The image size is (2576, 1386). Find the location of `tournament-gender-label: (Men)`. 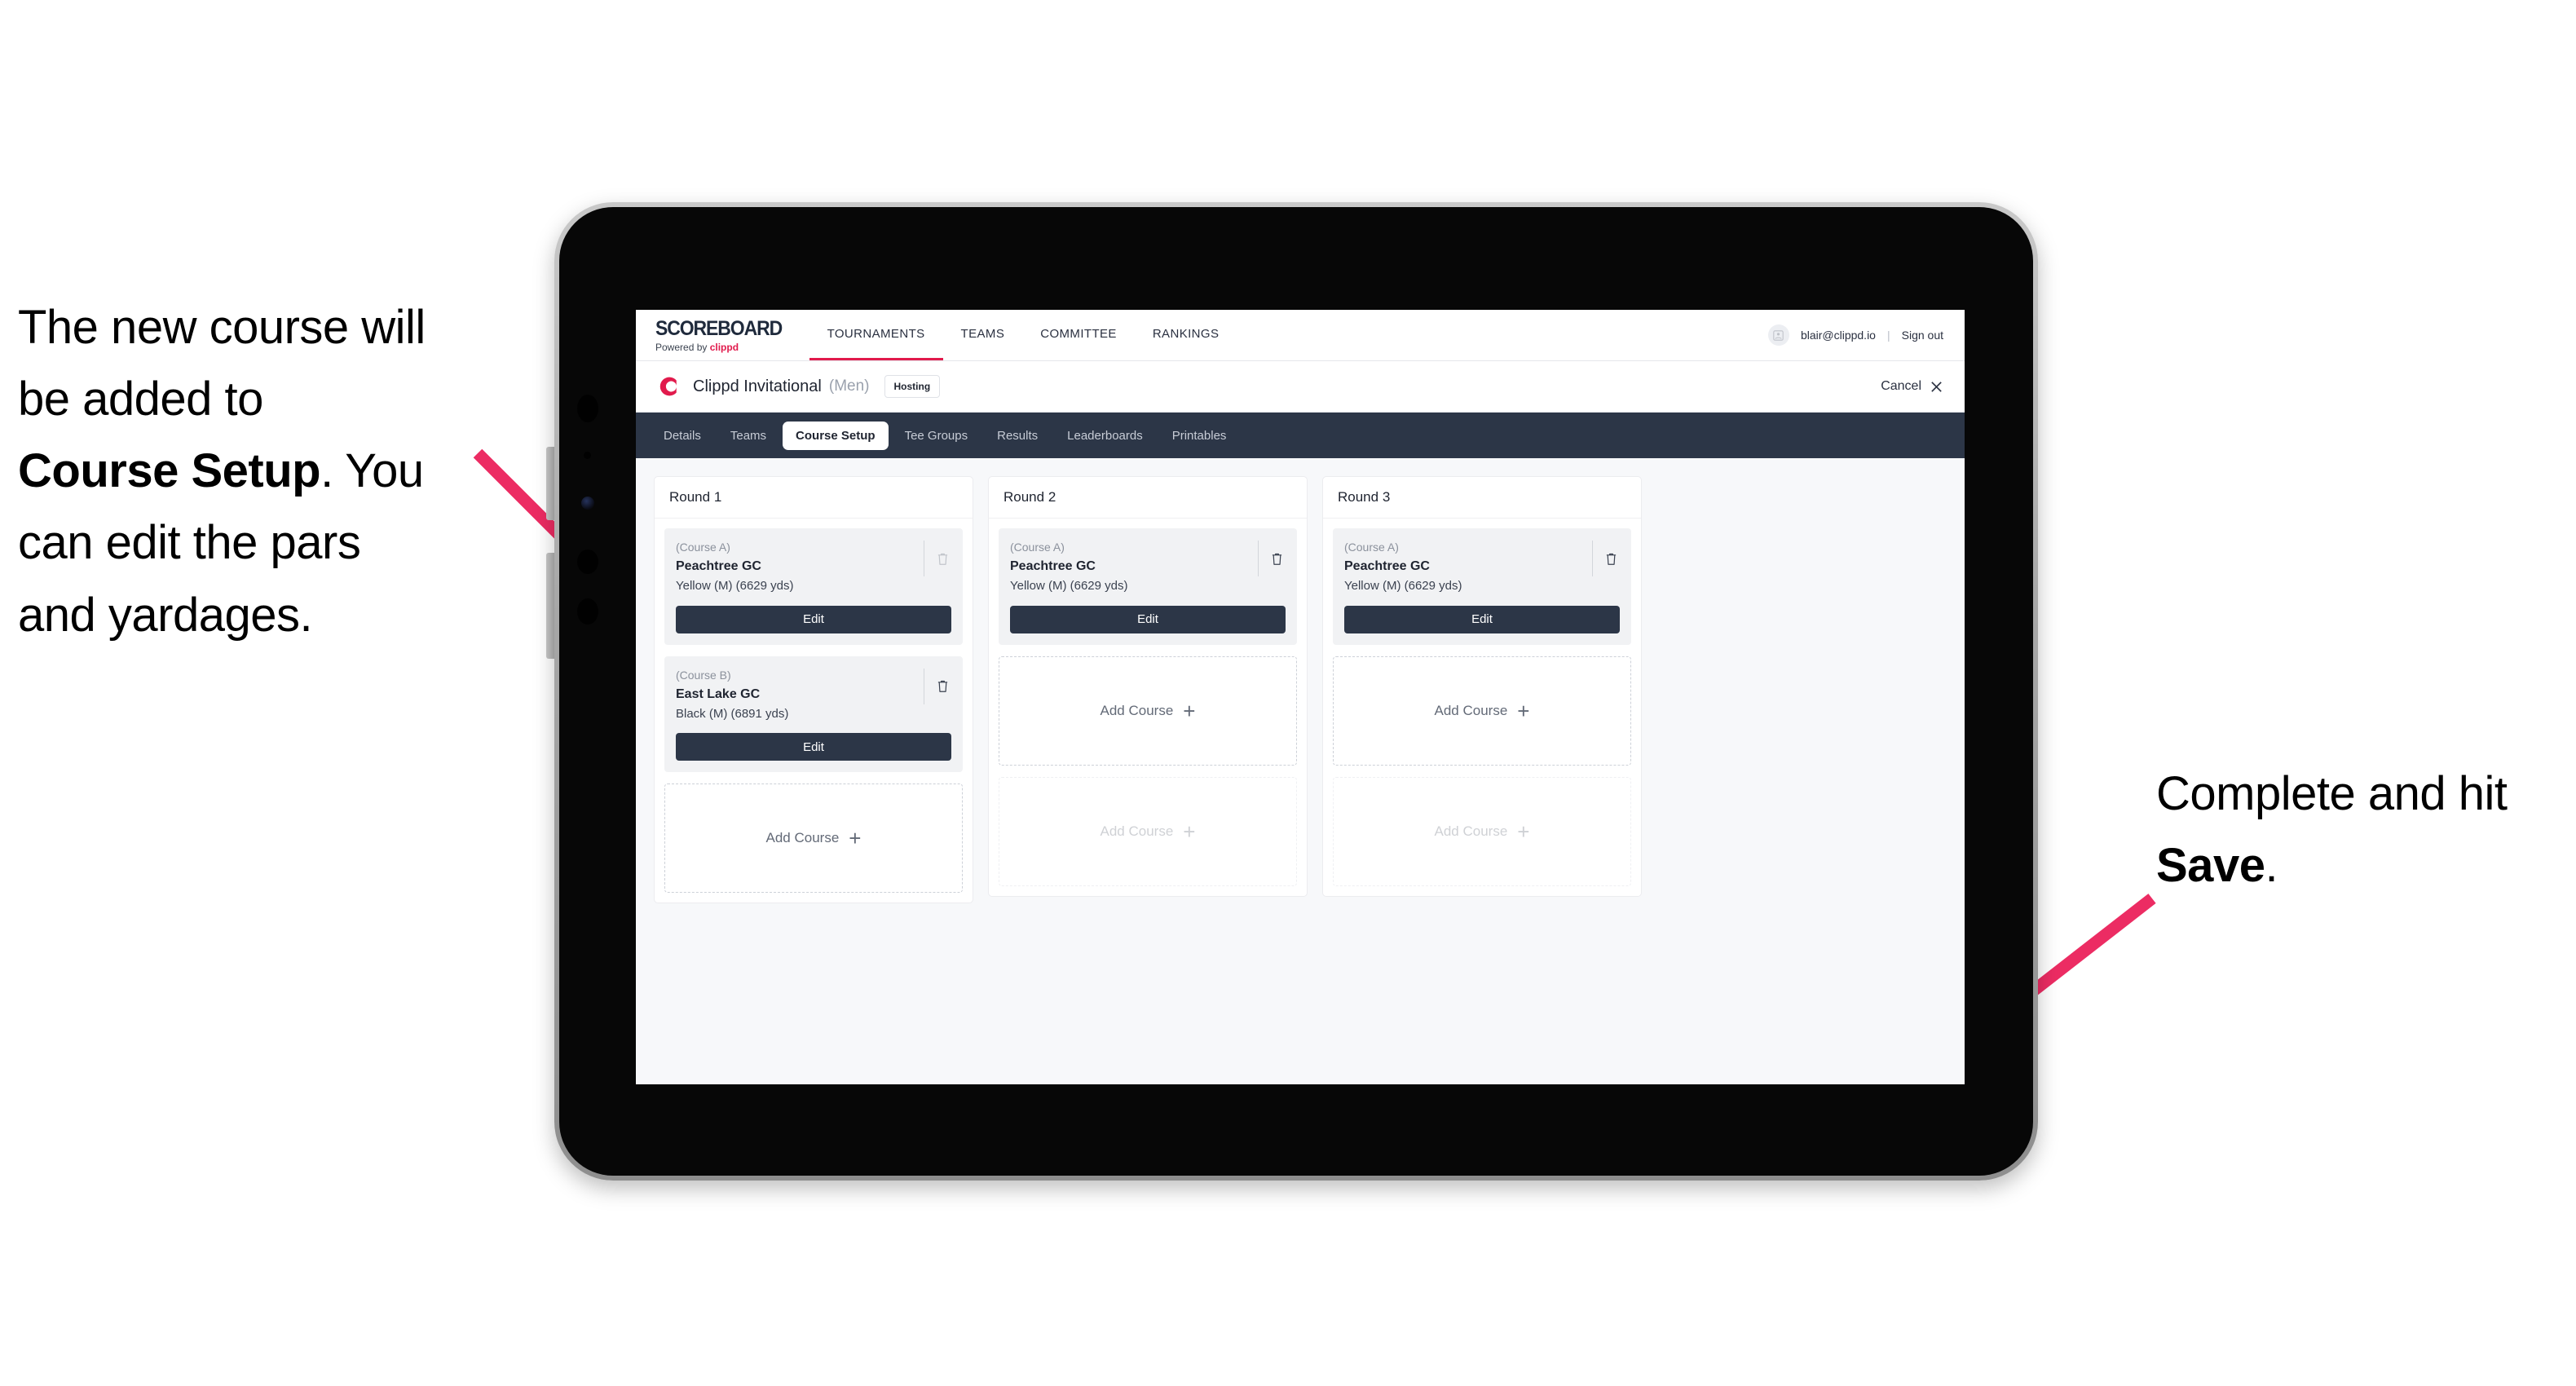

tournament-gender-label: (Men) is located at coordinates (849, 386).